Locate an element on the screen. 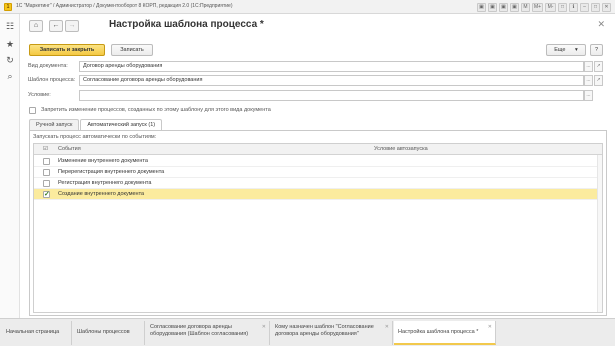 This screenshot has width=615, height=346. titlebar-icon-4: ▣ is located at coordinates (514, 7).